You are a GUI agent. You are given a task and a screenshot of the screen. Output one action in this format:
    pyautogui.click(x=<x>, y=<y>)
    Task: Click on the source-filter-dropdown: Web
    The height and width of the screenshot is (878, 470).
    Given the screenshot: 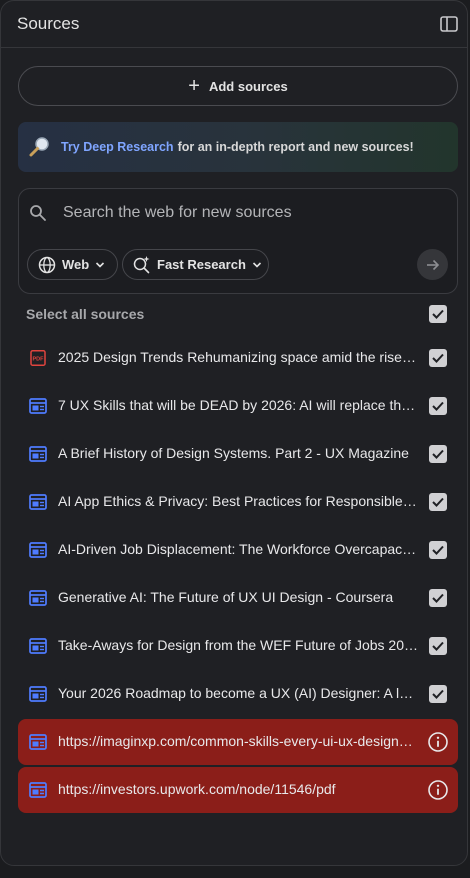 What is the action you would take?
    pyautogui.click(x=72, y=264)
    